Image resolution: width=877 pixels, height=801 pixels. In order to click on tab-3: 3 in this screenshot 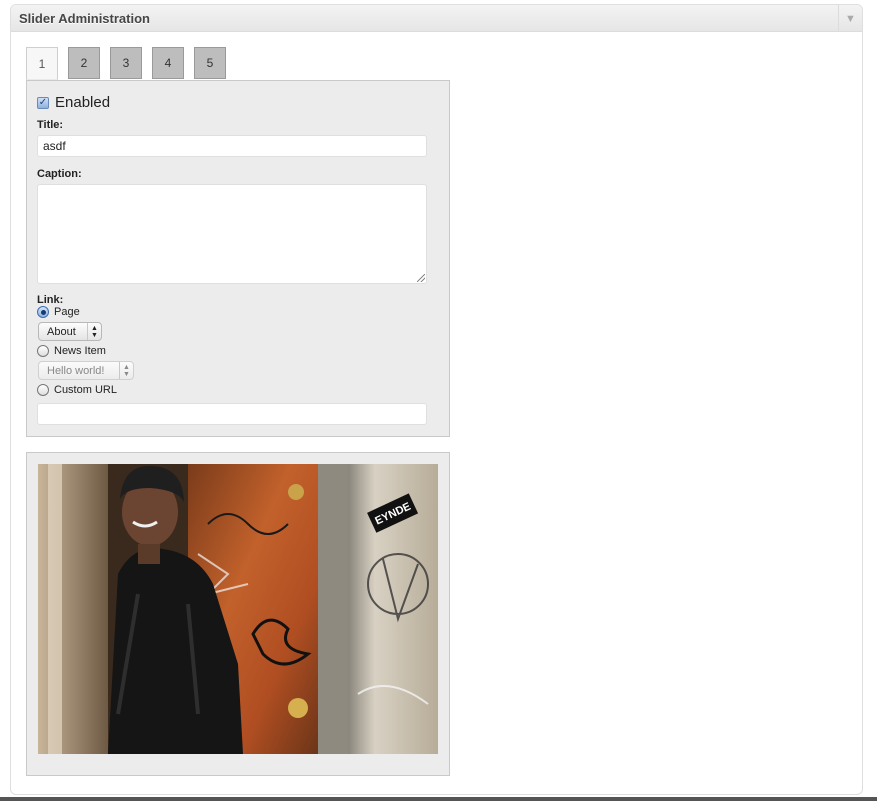, I will do `click(126, 63)`.